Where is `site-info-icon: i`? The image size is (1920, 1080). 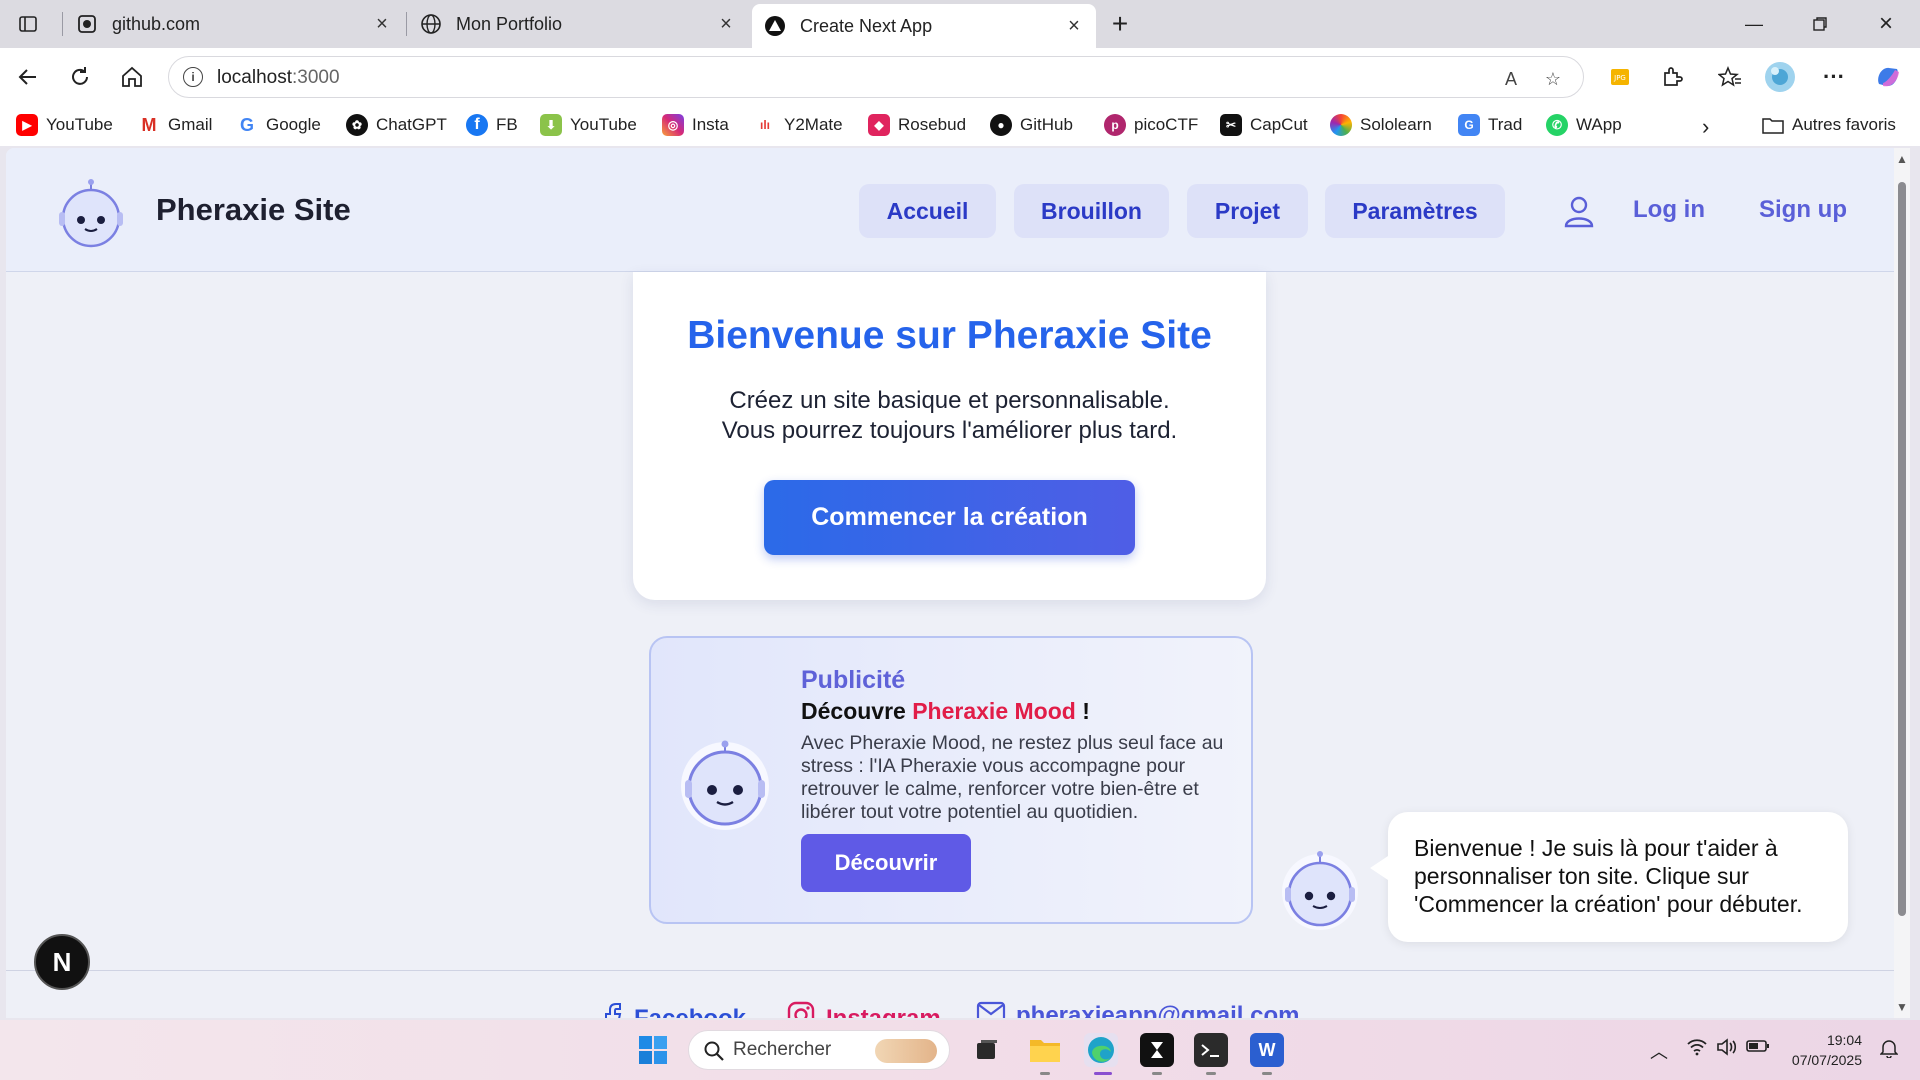
site-info-icon: i is located at coordinates (193, 77).